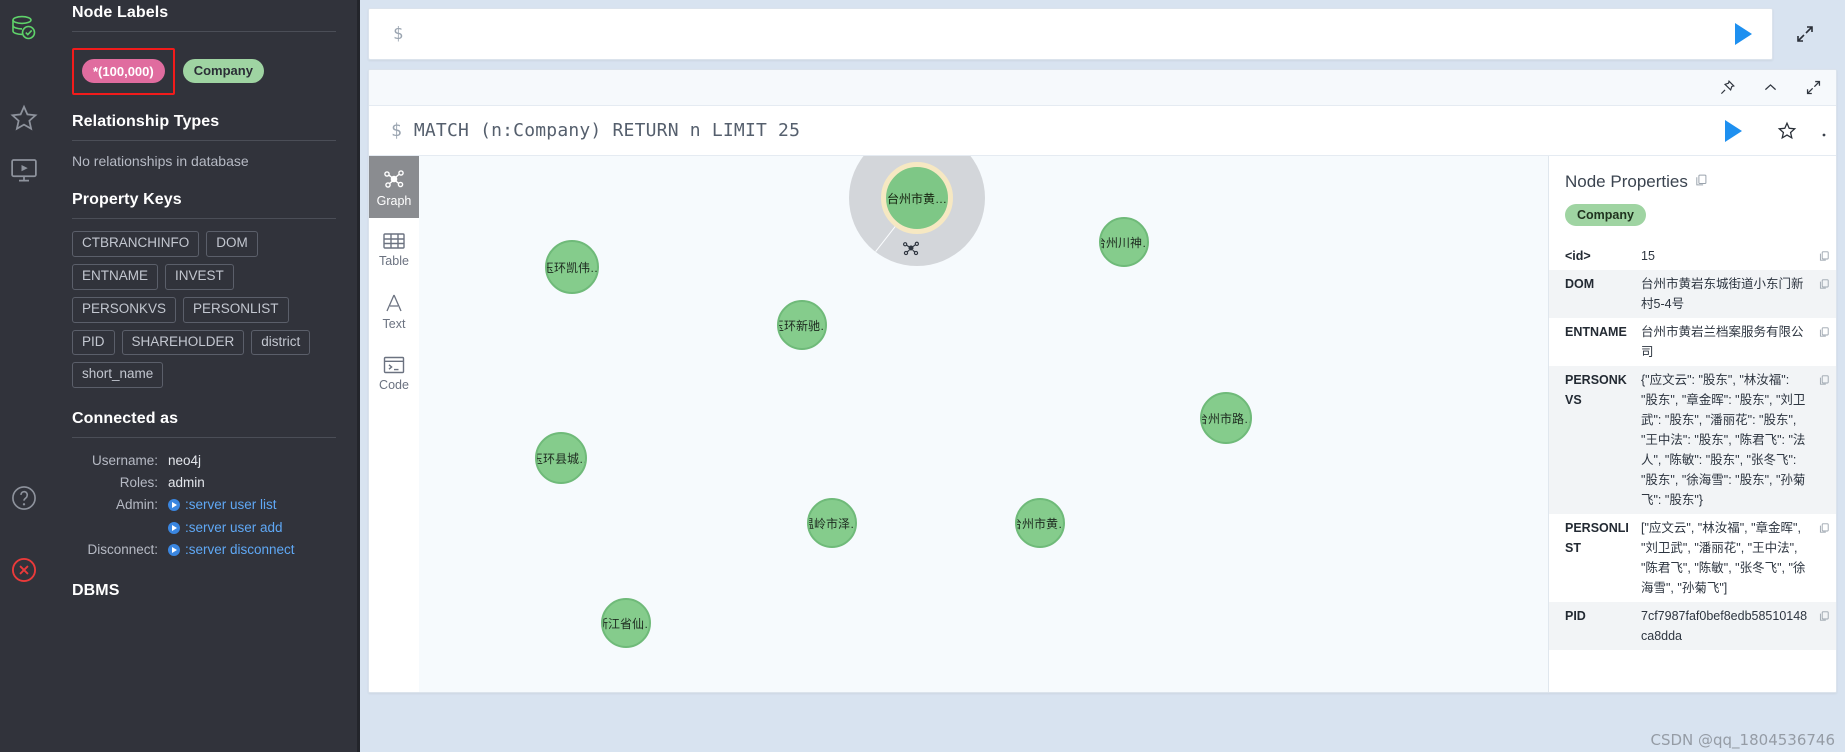 The image size is (1845, 752). Describe the element at coordinates (204, 218) in the screenshot. I see `divider-property-keys` at that location.